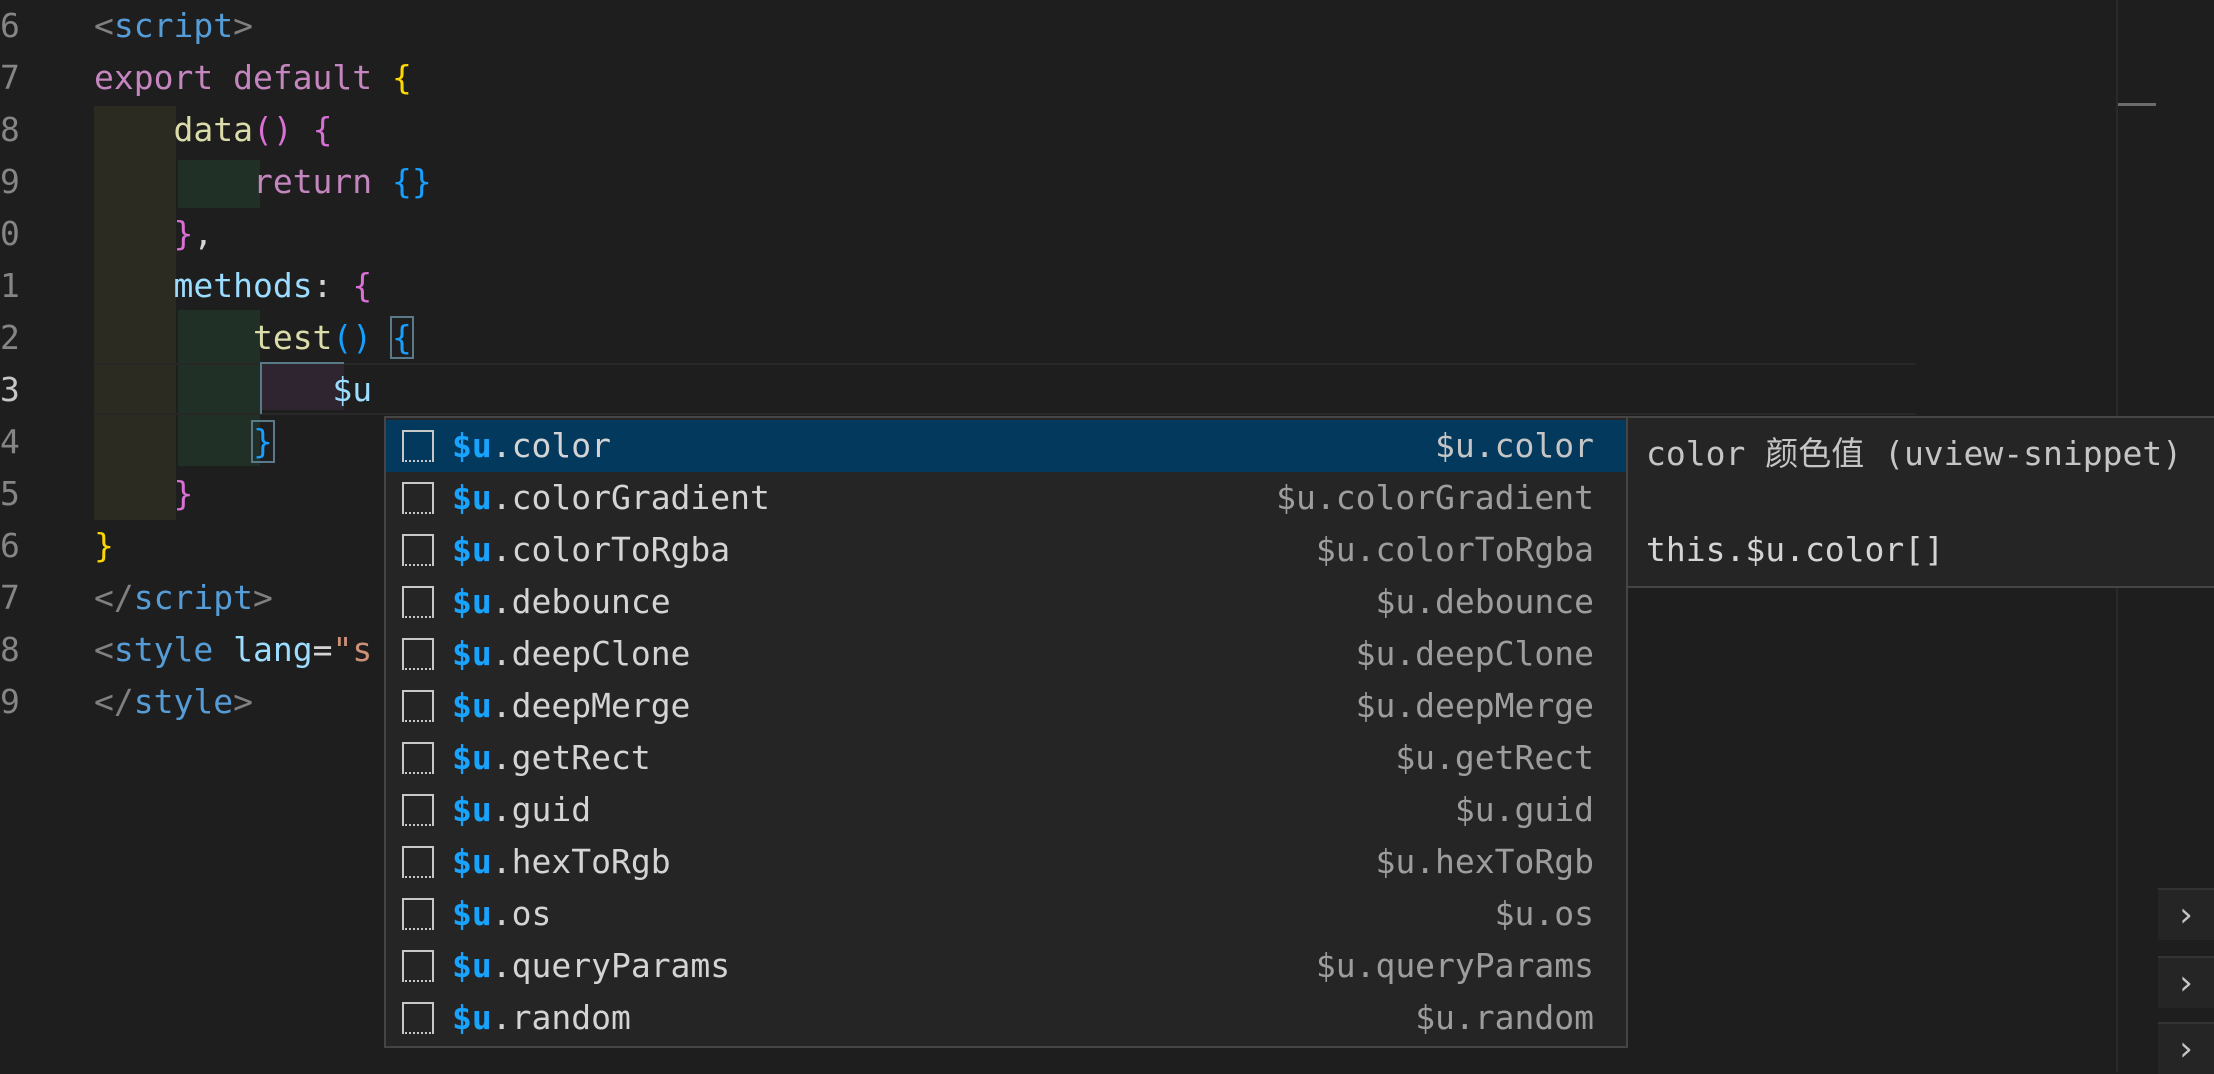 This screenshot has height=1074, width=2214. I want to click on code-line: return {}, so click(263, 182).